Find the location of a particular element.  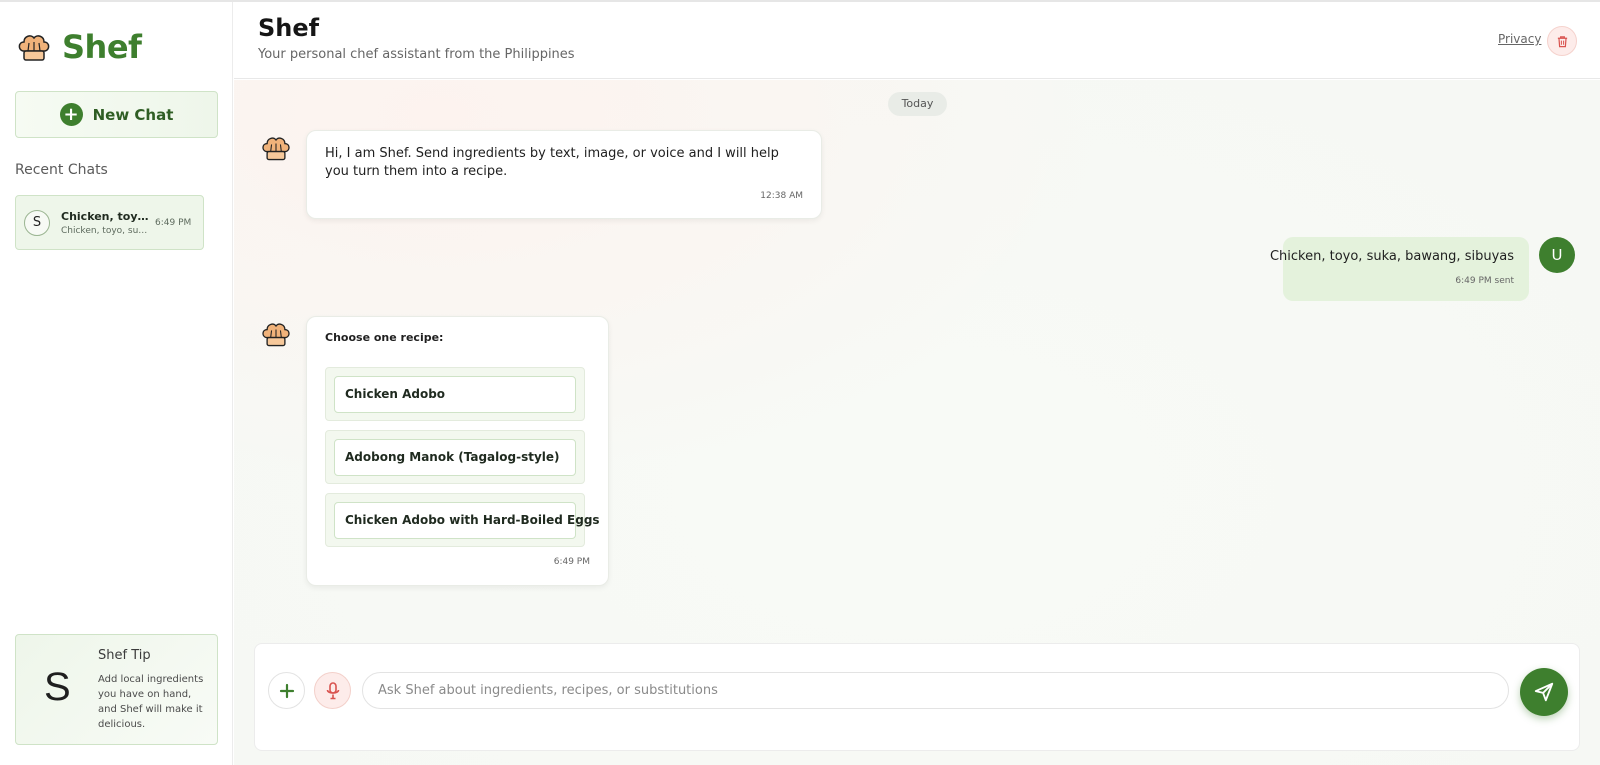

plus-icon is located at coordinates (286, 690).